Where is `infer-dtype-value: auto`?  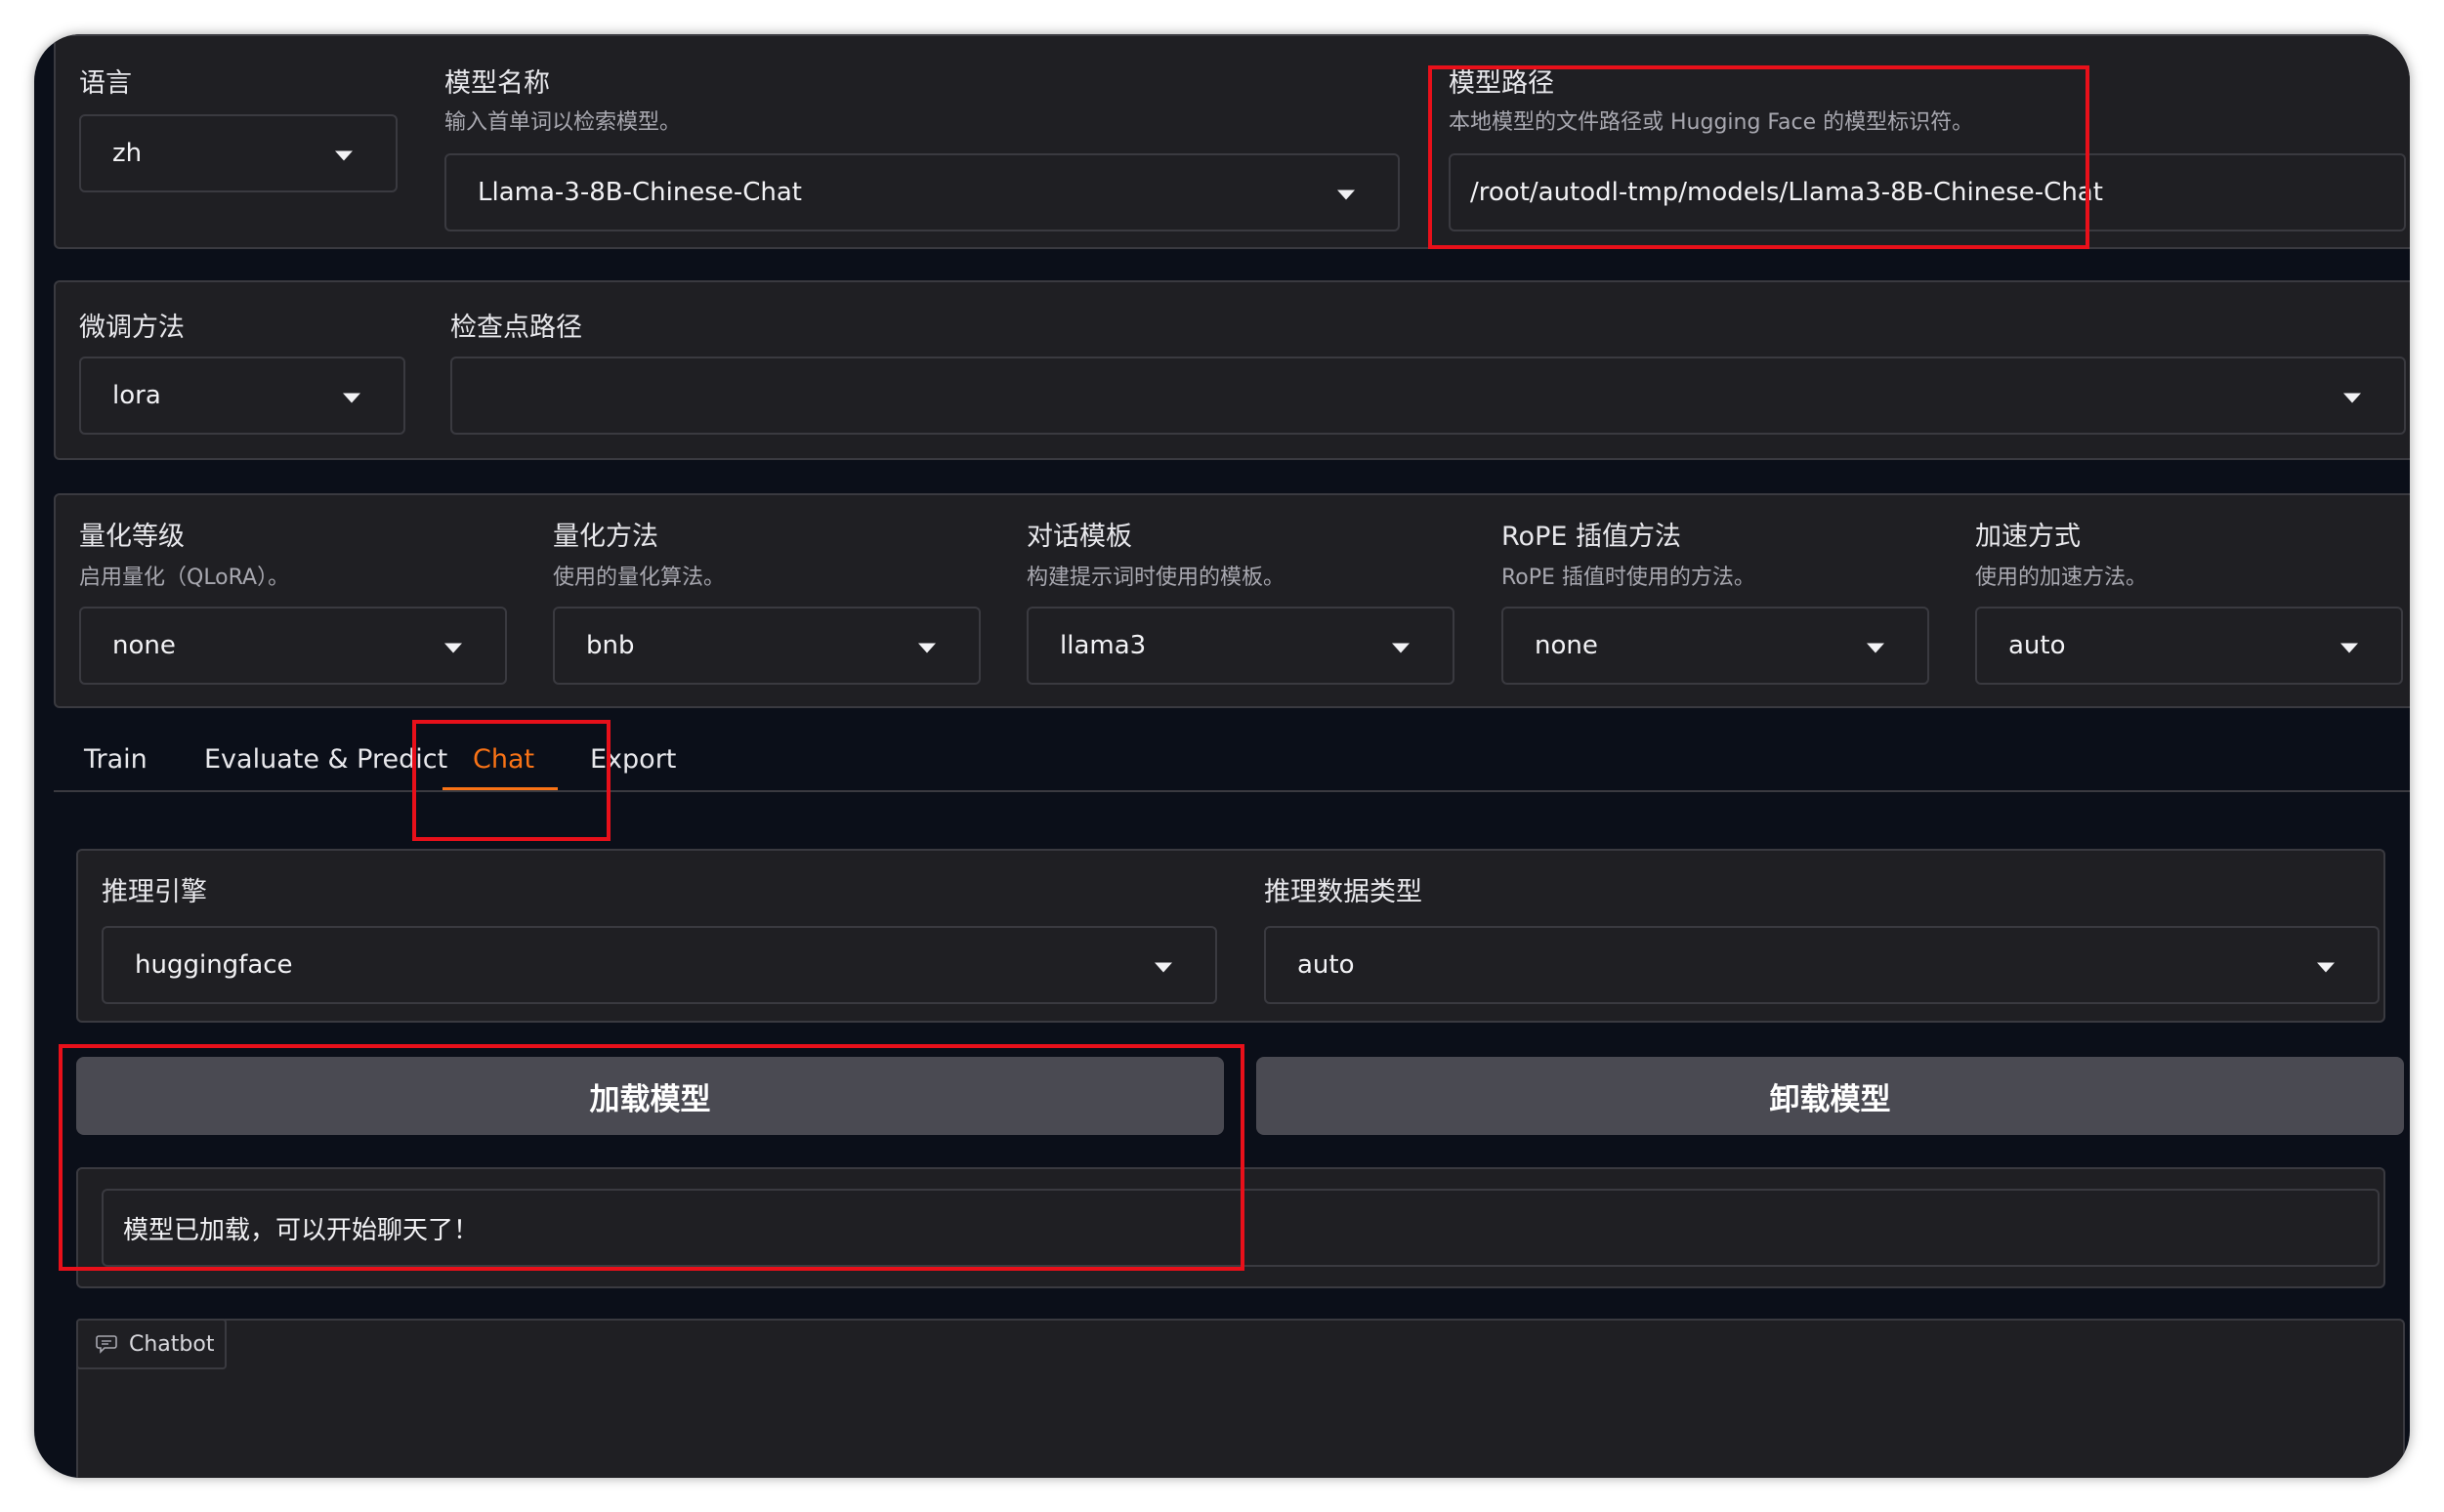 infer-dtype-value: auto is located at coordinates (1326, 965).